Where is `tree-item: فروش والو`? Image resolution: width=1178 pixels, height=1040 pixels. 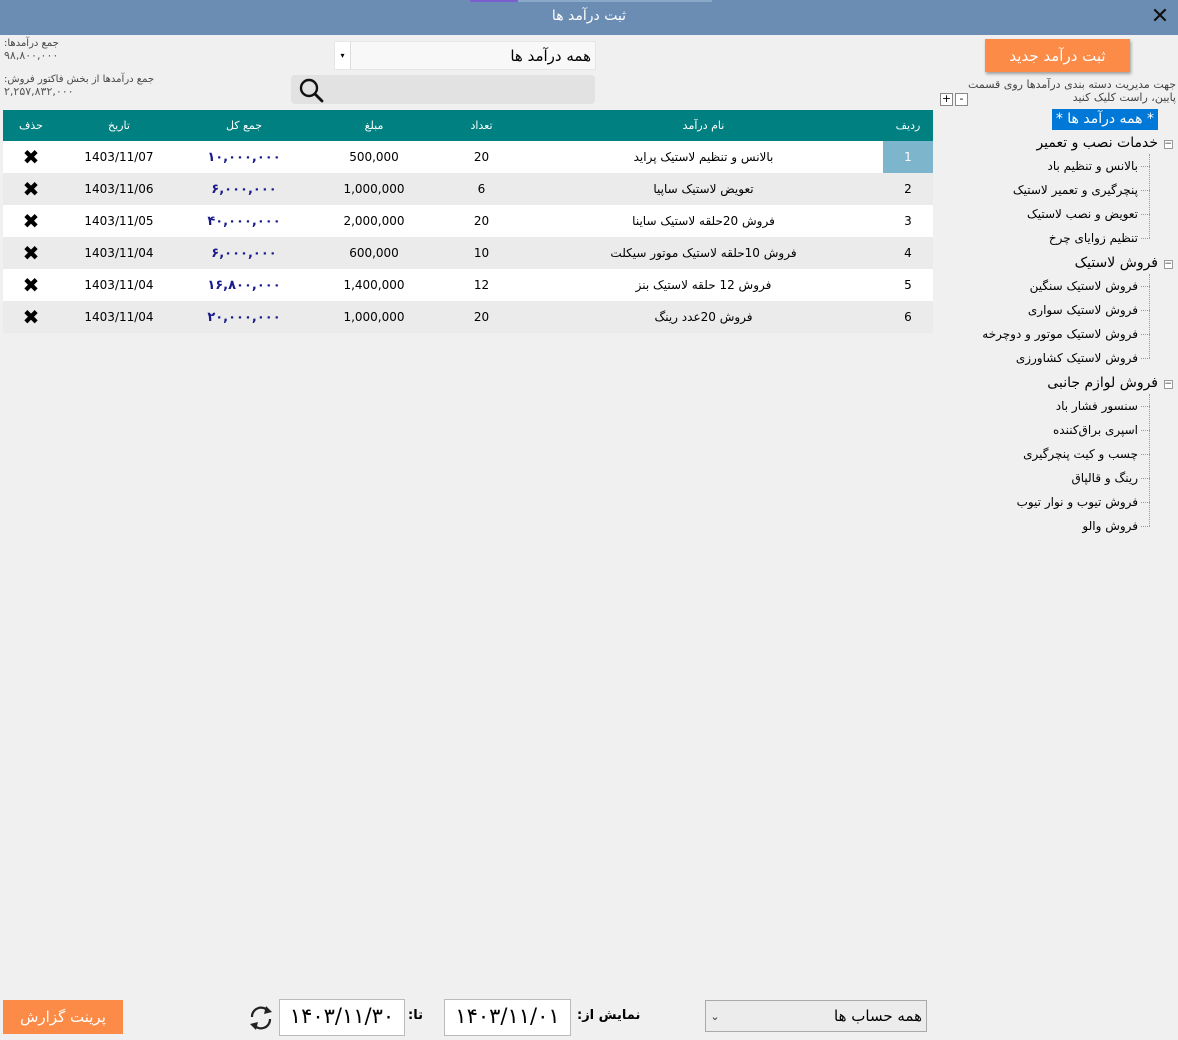
tree-item: فروش والو is located at coordinates (1110, 526).